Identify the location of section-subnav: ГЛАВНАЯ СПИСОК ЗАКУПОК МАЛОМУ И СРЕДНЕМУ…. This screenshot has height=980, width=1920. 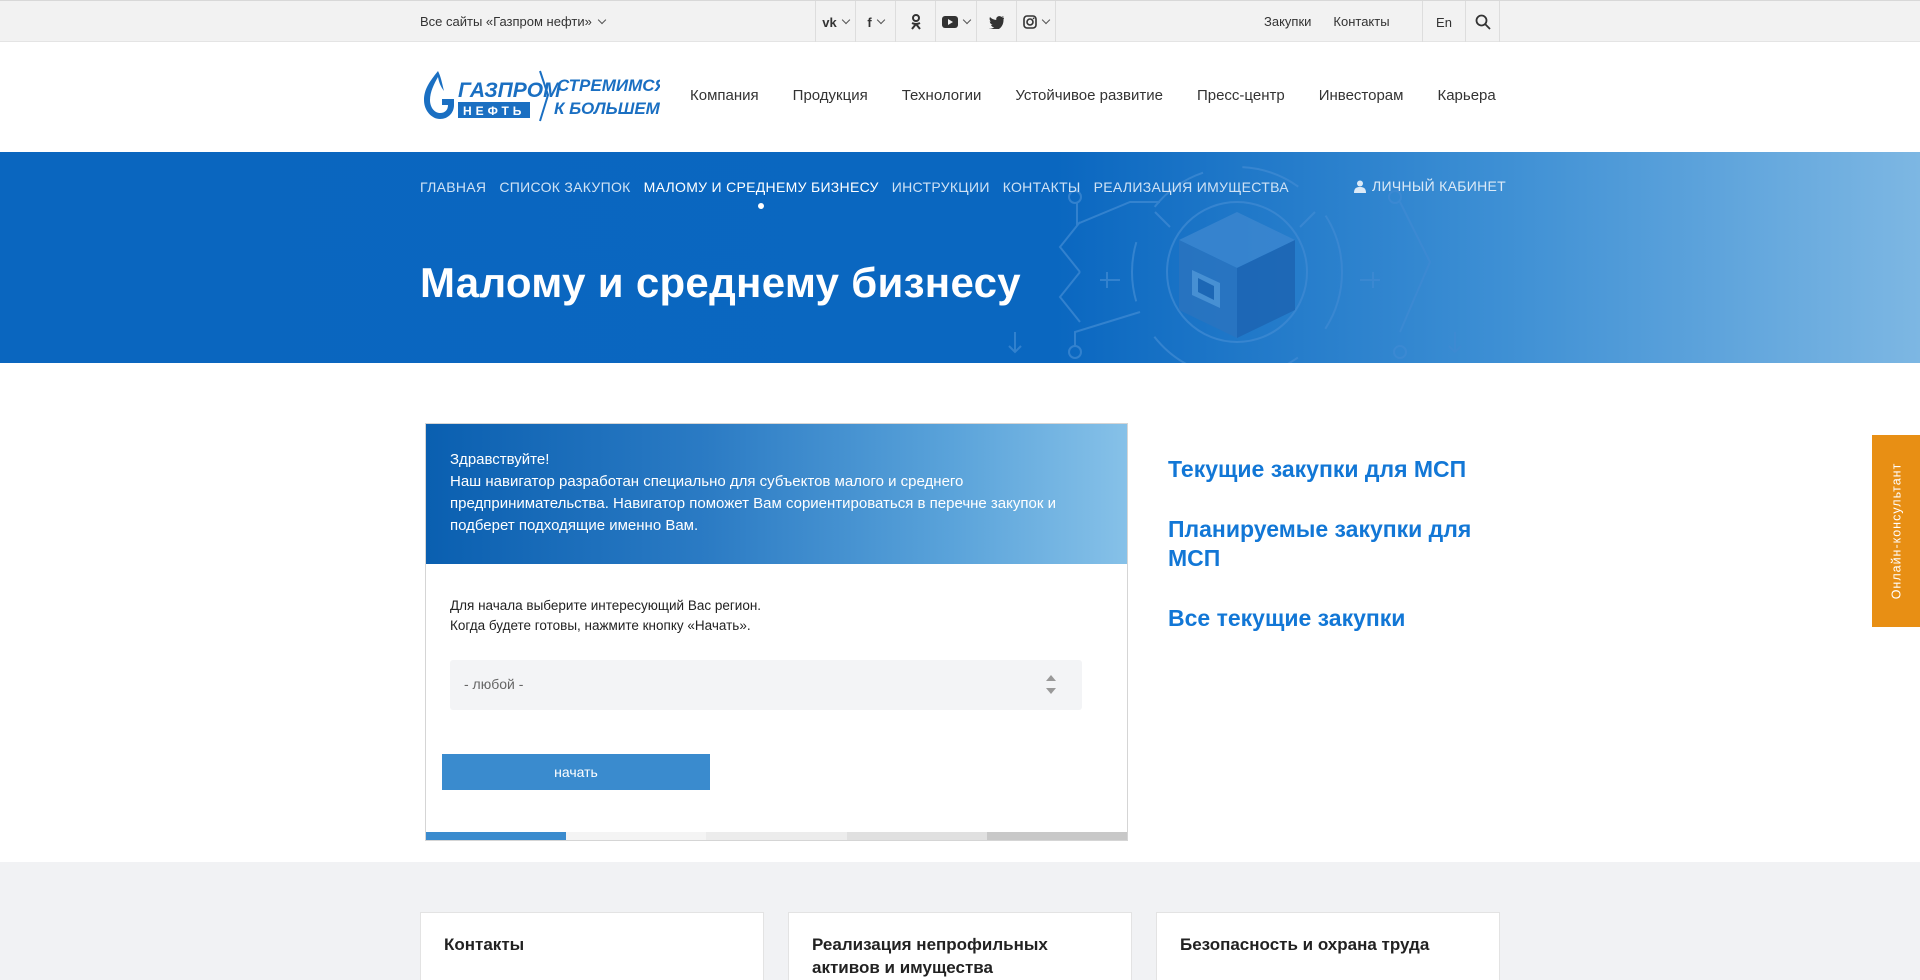
(854, 194).